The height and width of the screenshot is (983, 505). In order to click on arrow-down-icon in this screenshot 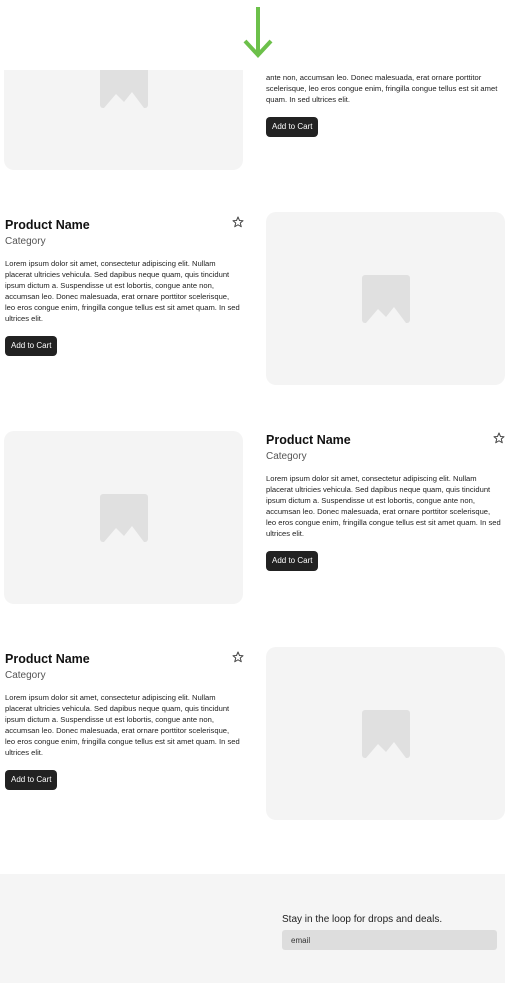, I will do `click(258, 32)`.